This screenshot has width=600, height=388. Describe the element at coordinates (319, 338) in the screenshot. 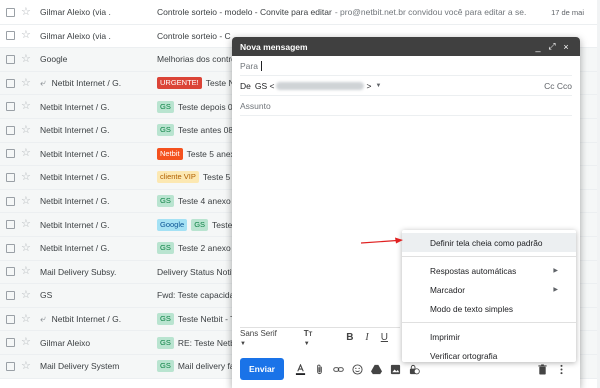

I see `text-size-icon: TT ▼` at that location.